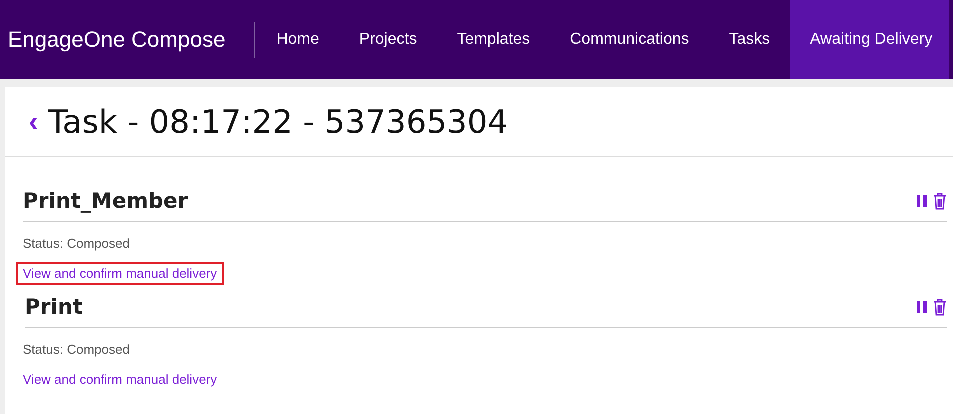  Describe the element at coordinates (388, 39) in the screenshot. I see `nav-tab: Projects` at that location.